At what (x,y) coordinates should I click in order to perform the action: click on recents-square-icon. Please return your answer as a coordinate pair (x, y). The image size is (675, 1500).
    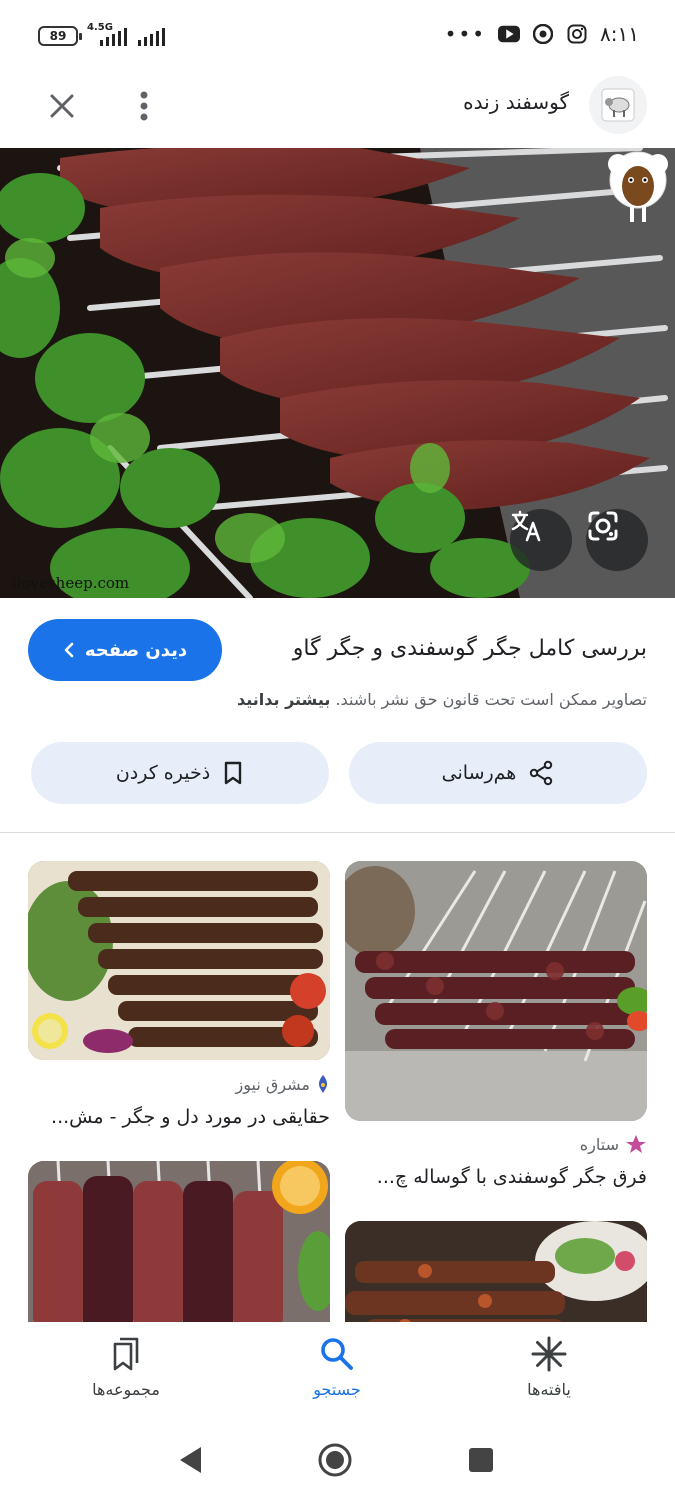
    Looking at the image, I should click on (481, 1460).